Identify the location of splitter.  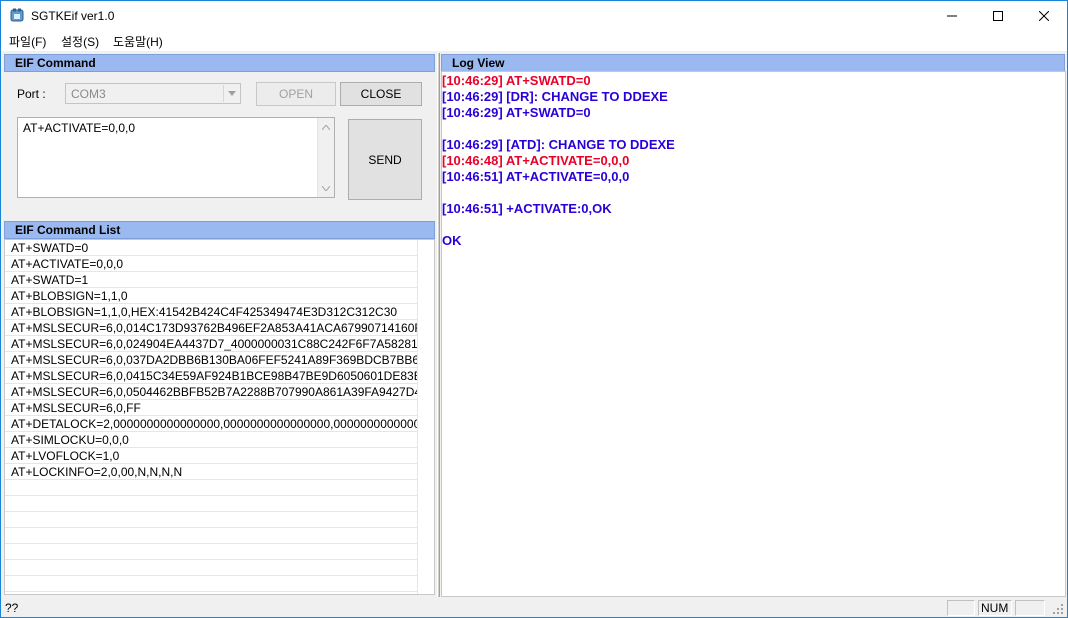
(438, 325).